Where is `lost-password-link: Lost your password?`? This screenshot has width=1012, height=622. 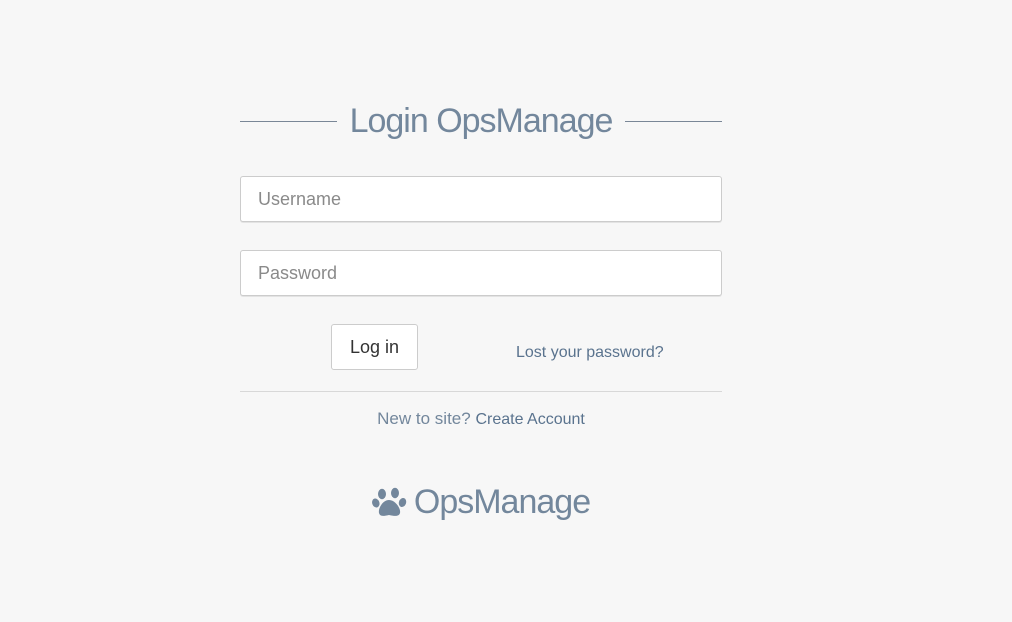 lost-password-link: Lost your password? is located at coordinates (590, 353).